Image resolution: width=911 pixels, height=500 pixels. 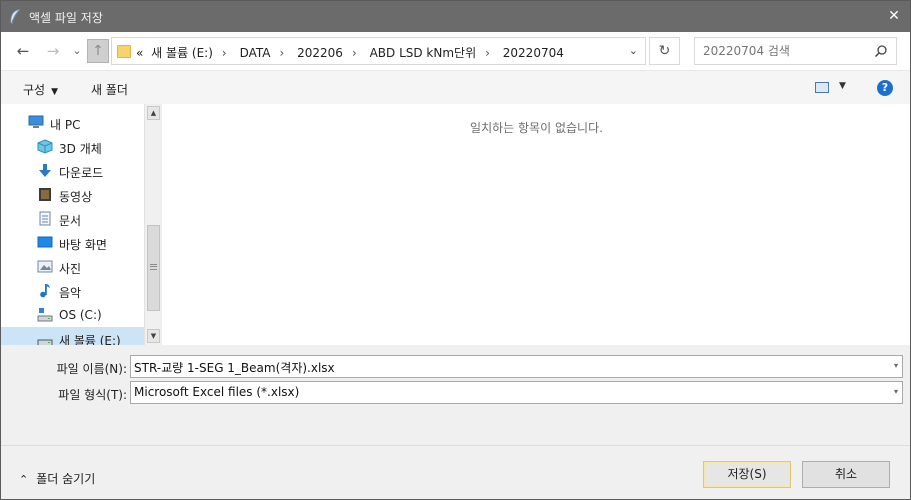 What do you see at coordinates (90, 339) in the screenshot?
I see `sidebar-item-label: 새 볼륨 (E:)` at bounding box center [90, 339].